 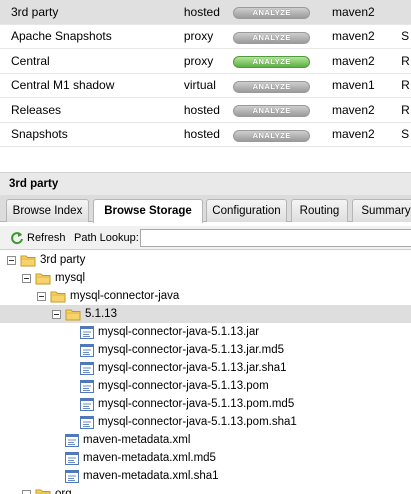 What do you see at coordinates (196, 404) in the screenshot?
I see `tree-node-label: mysql-connector-java-5.1.13.pom.md5` at bounding box center [196, 404].